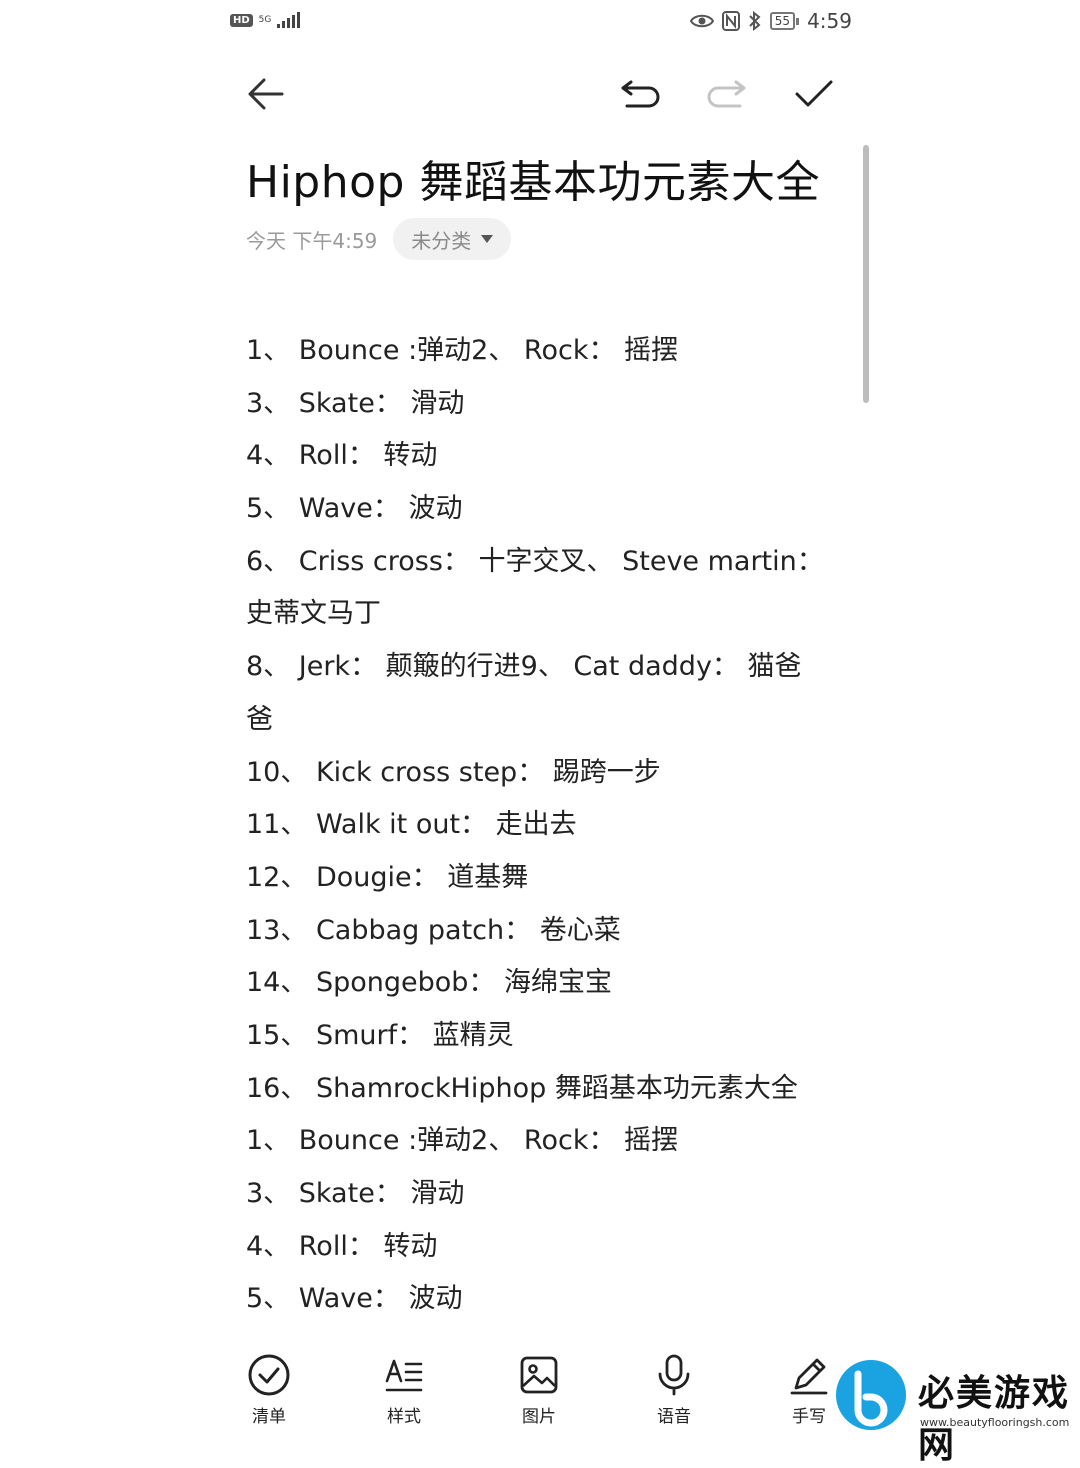 This screenshot has height=1468, width=1080. I want to click on body-line: 13、 Cabbag patch： 卷心菜, so click(433, 930).